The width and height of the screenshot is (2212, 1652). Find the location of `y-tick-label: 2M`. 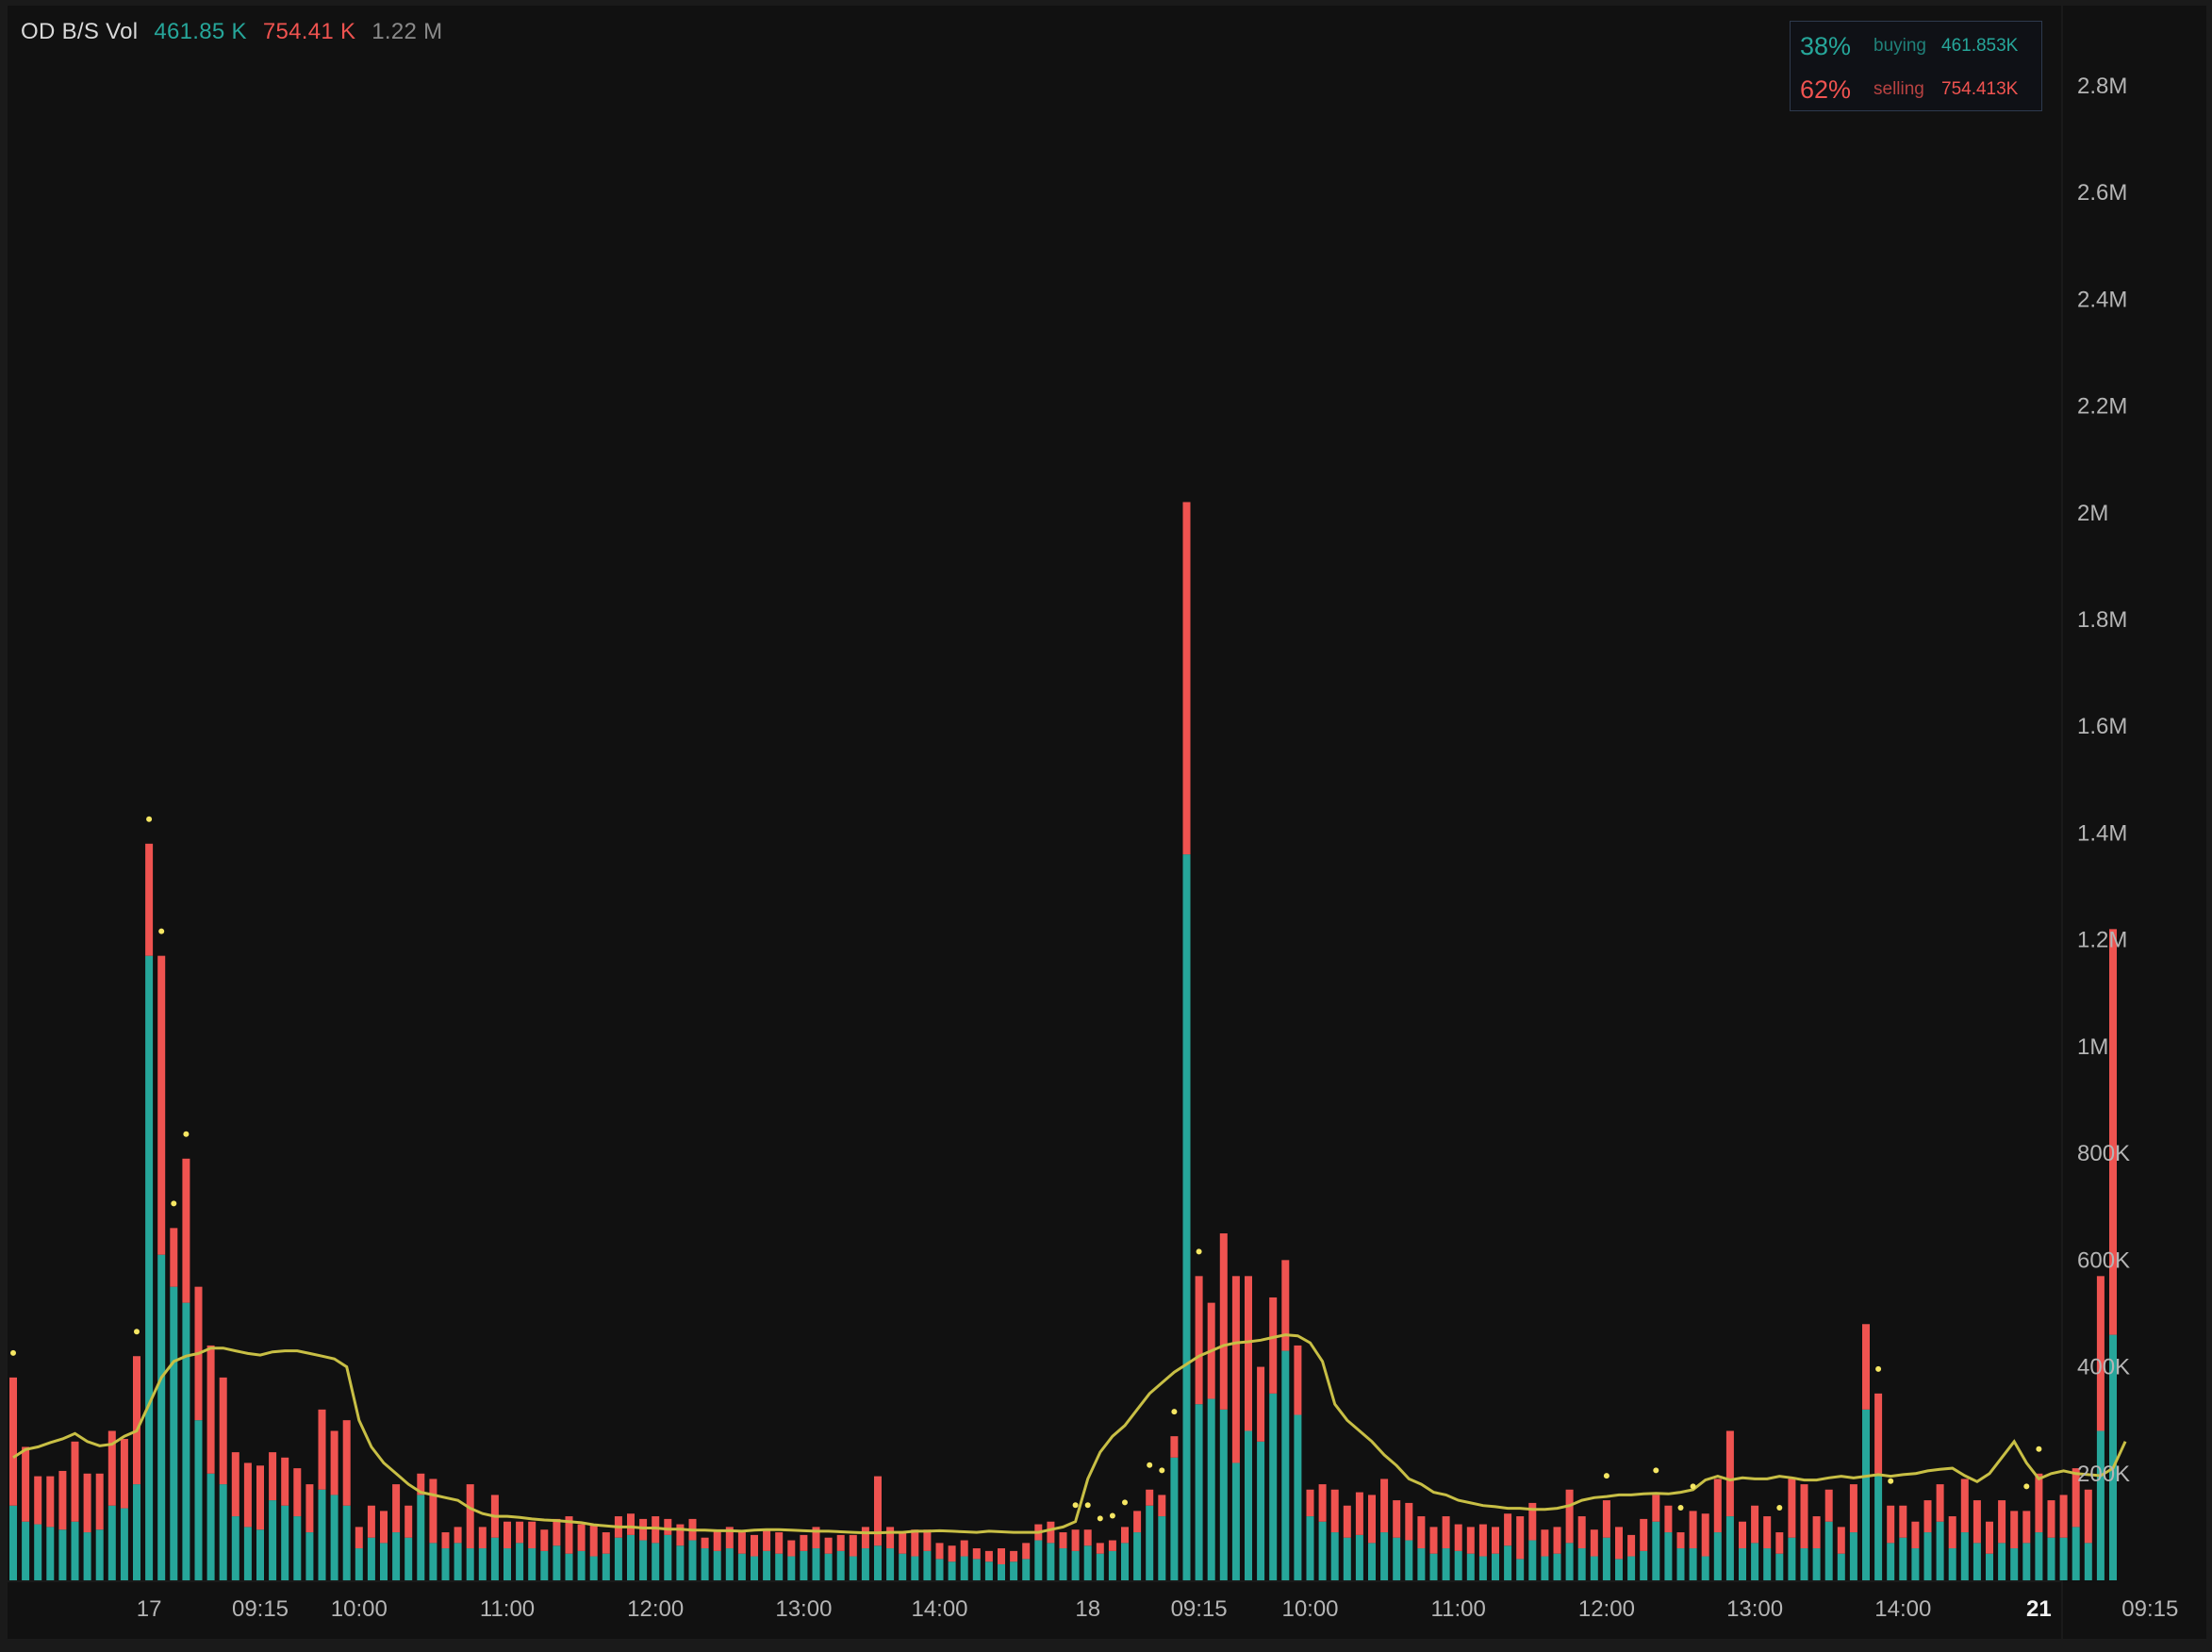

y-tick-label: 2M is located at coordinates (2092, 513).